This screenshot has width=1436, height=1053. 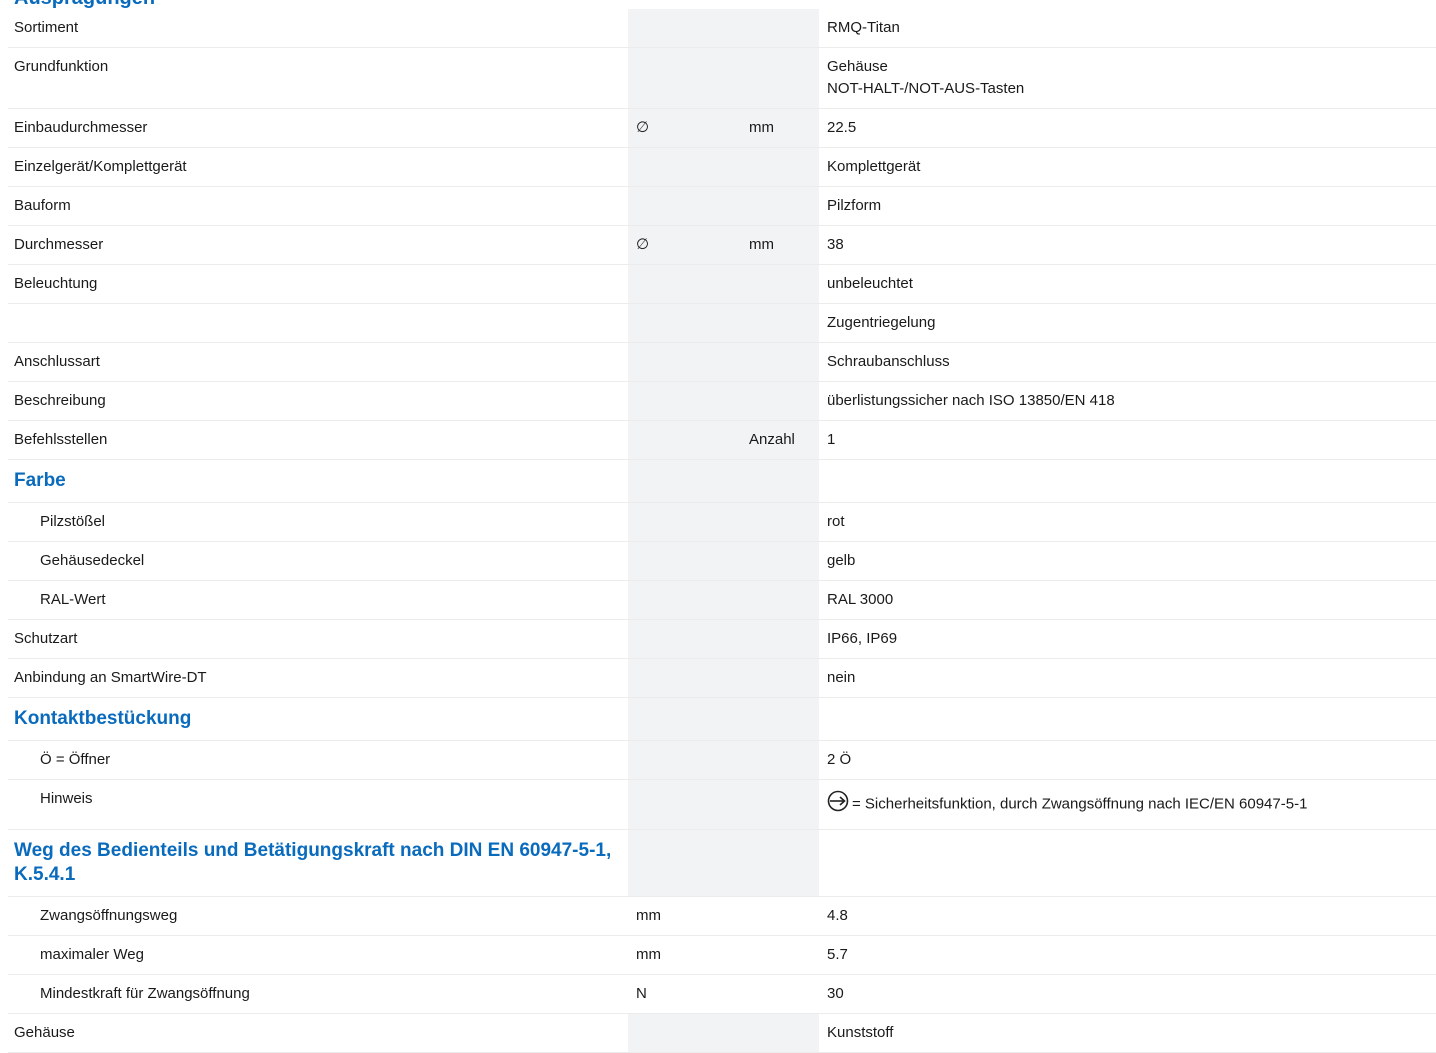 What do you see at coordinates (318, 28) in the screenshot?
I see `row-label: Sortiment` at bounding box center [318, 28].